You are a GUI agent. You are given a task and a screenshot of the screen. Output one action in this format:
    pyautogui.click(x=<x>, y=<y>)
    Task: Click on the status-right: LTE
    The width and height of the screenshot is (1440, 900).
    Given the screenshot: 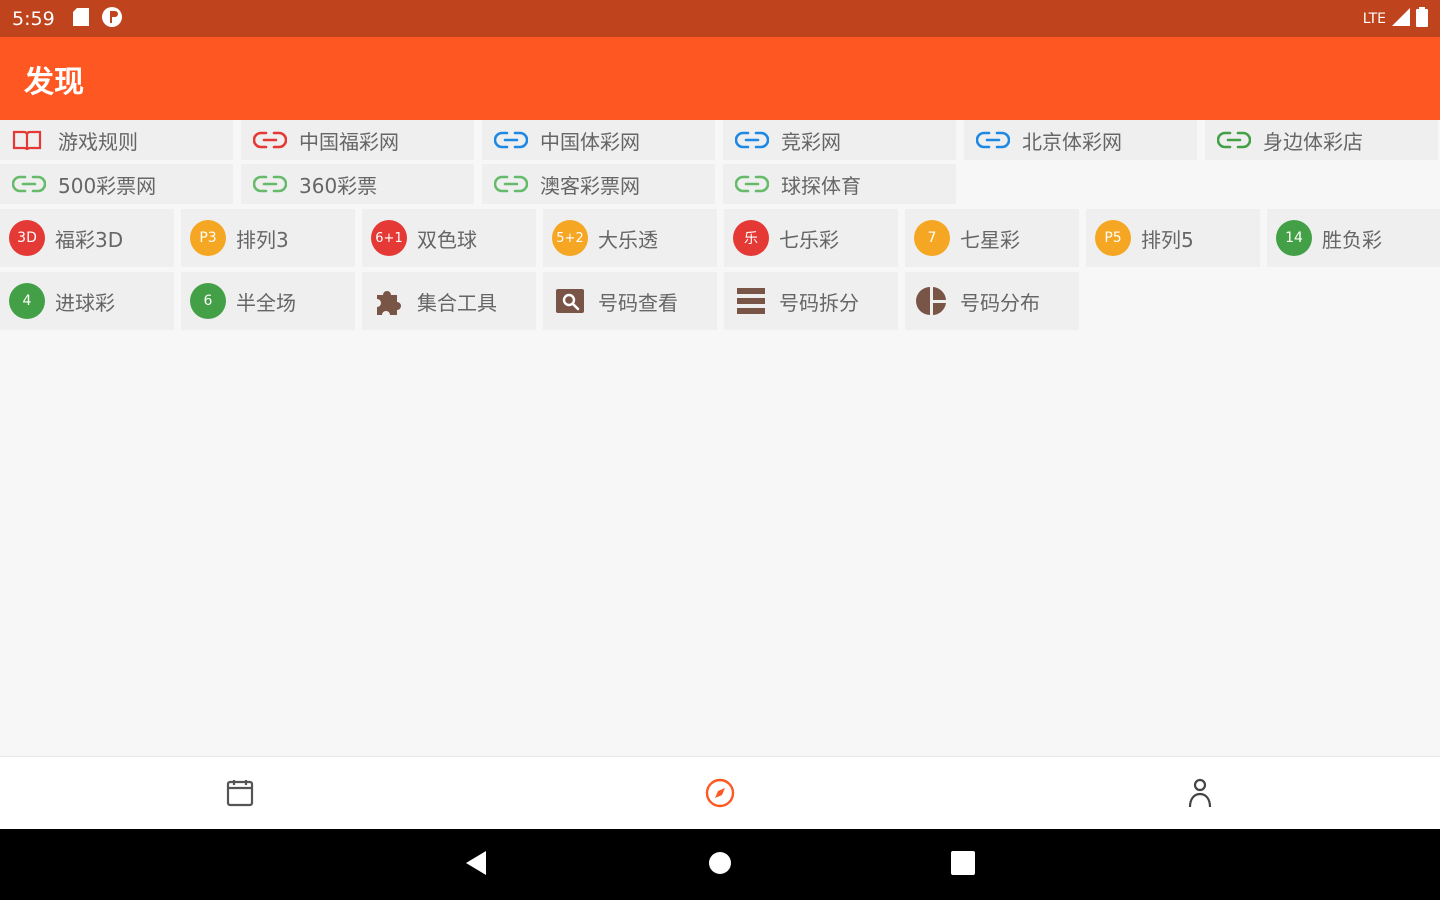 What is the action you would take?
    pyautogui.click(x=1395, y=18)
    